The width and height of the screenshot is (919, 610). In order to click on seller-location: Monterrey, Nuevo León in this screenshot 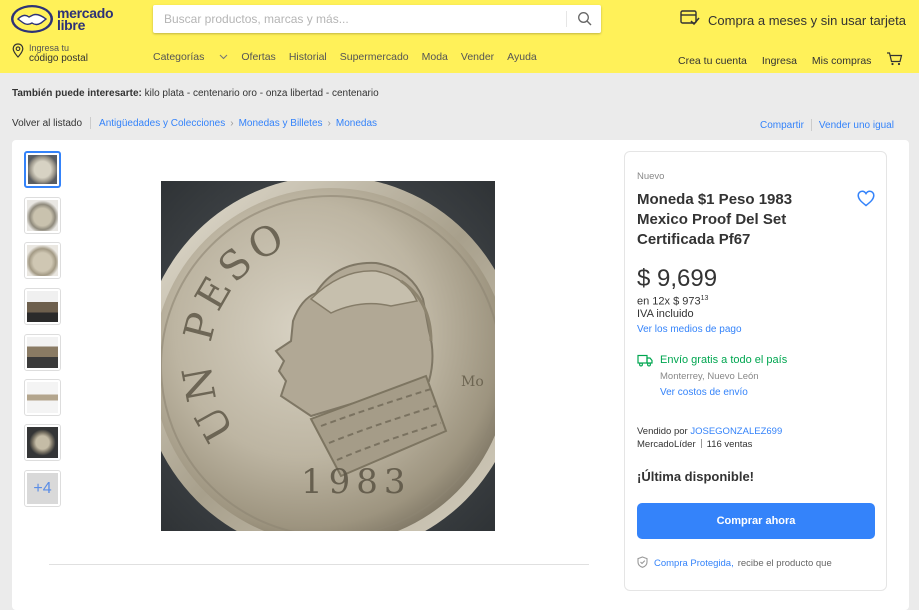, I will do `click(709, 376)`.